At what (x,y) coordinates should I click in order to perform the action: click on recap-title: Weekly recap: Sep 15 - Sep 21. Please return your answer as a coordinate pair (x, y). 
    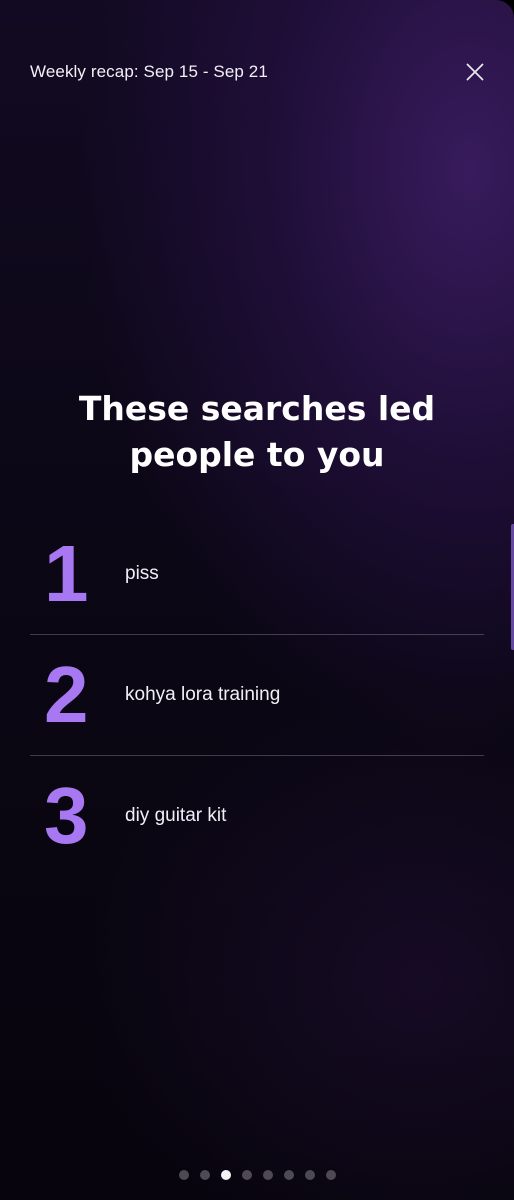
    Looking at the image, I should click on (149, 71).